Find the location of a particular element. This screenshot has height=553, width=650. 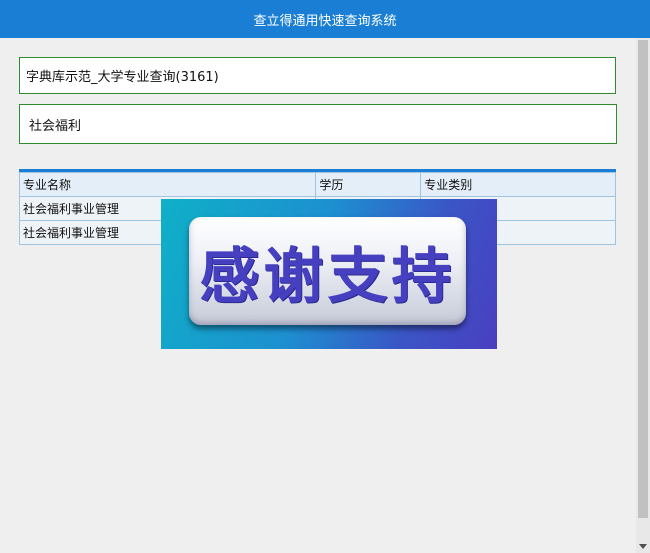

banner-text: 感谢支持 is located at coordinates (327, 276).